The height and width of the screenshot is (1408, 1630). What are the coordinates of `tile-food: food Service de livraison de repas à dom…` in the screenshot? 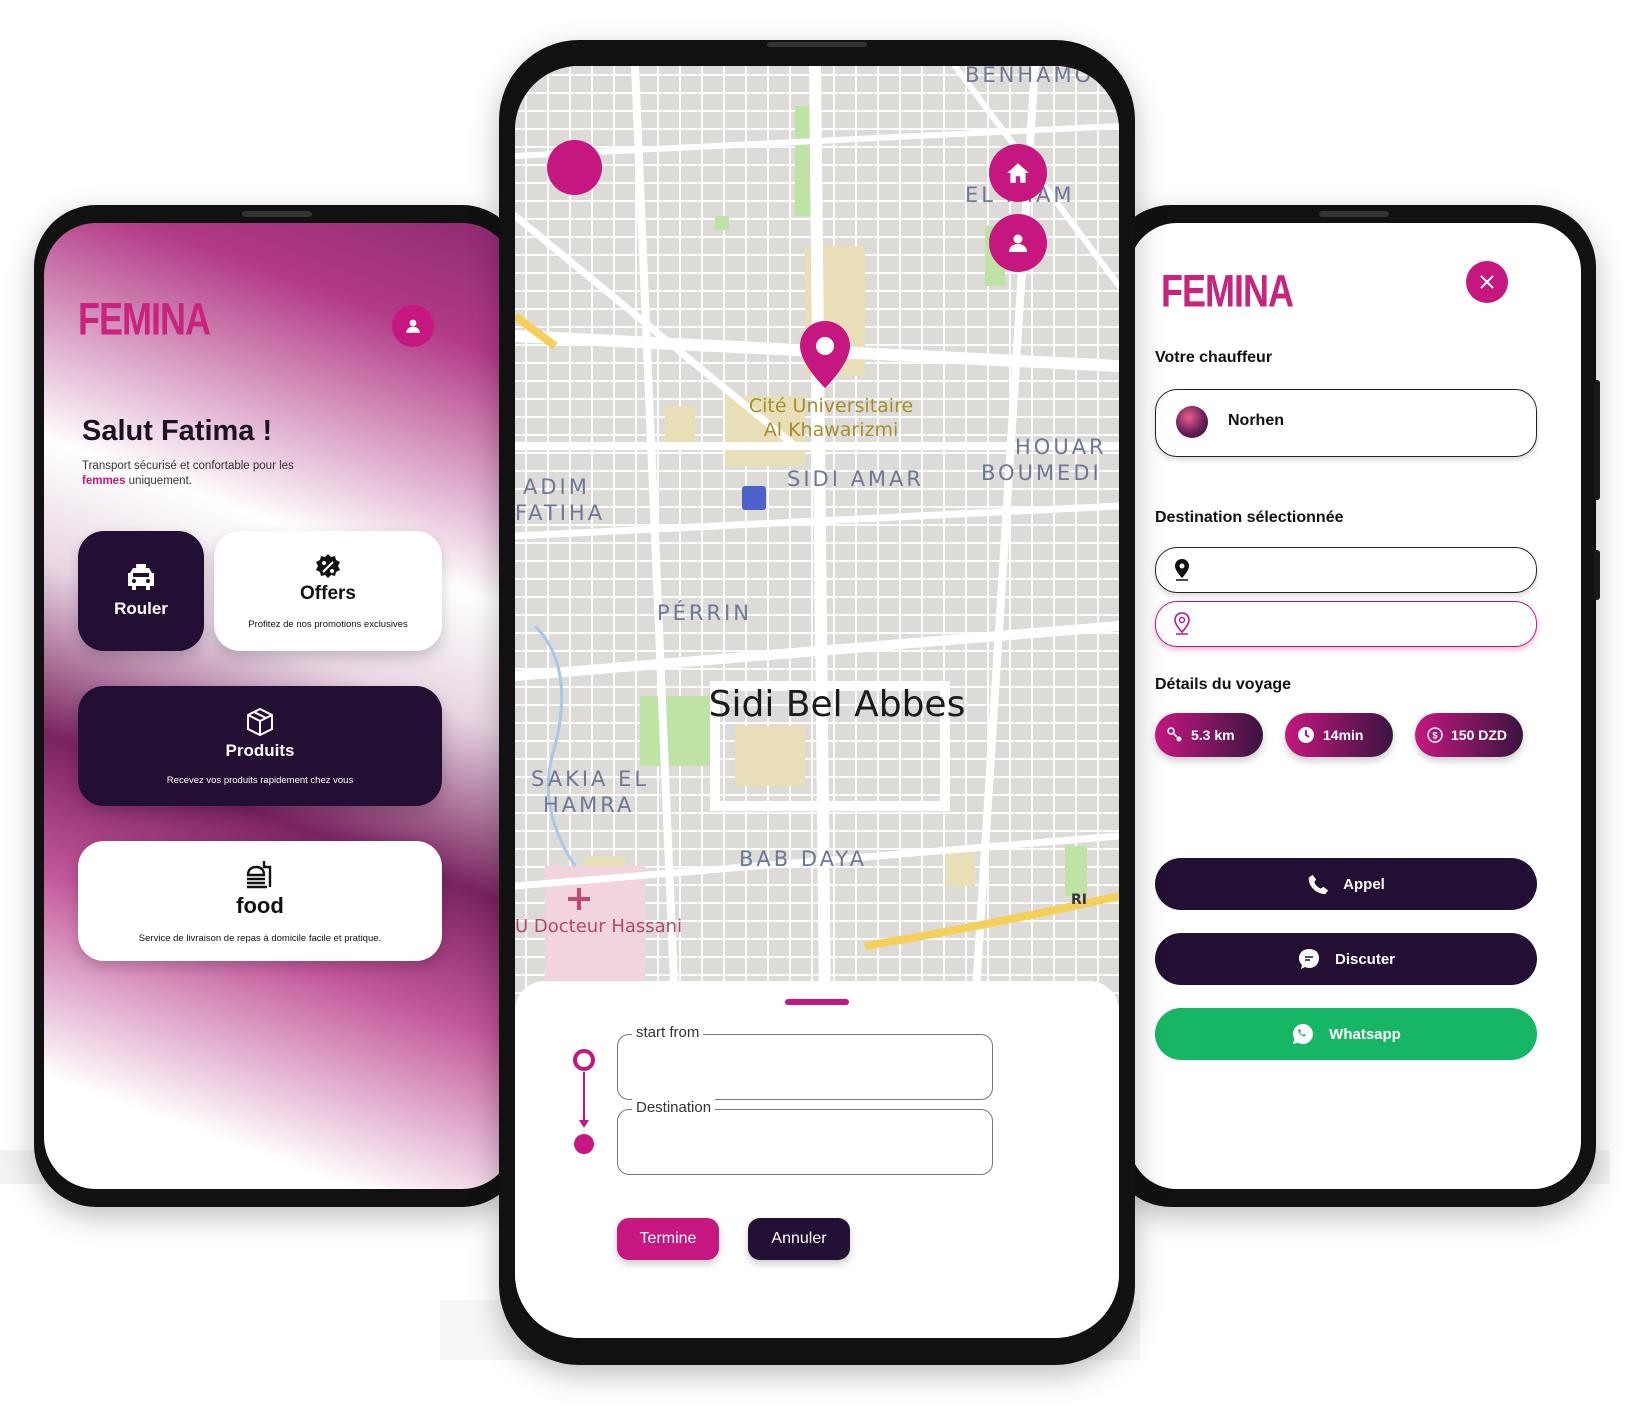 It's located at (260, 901).